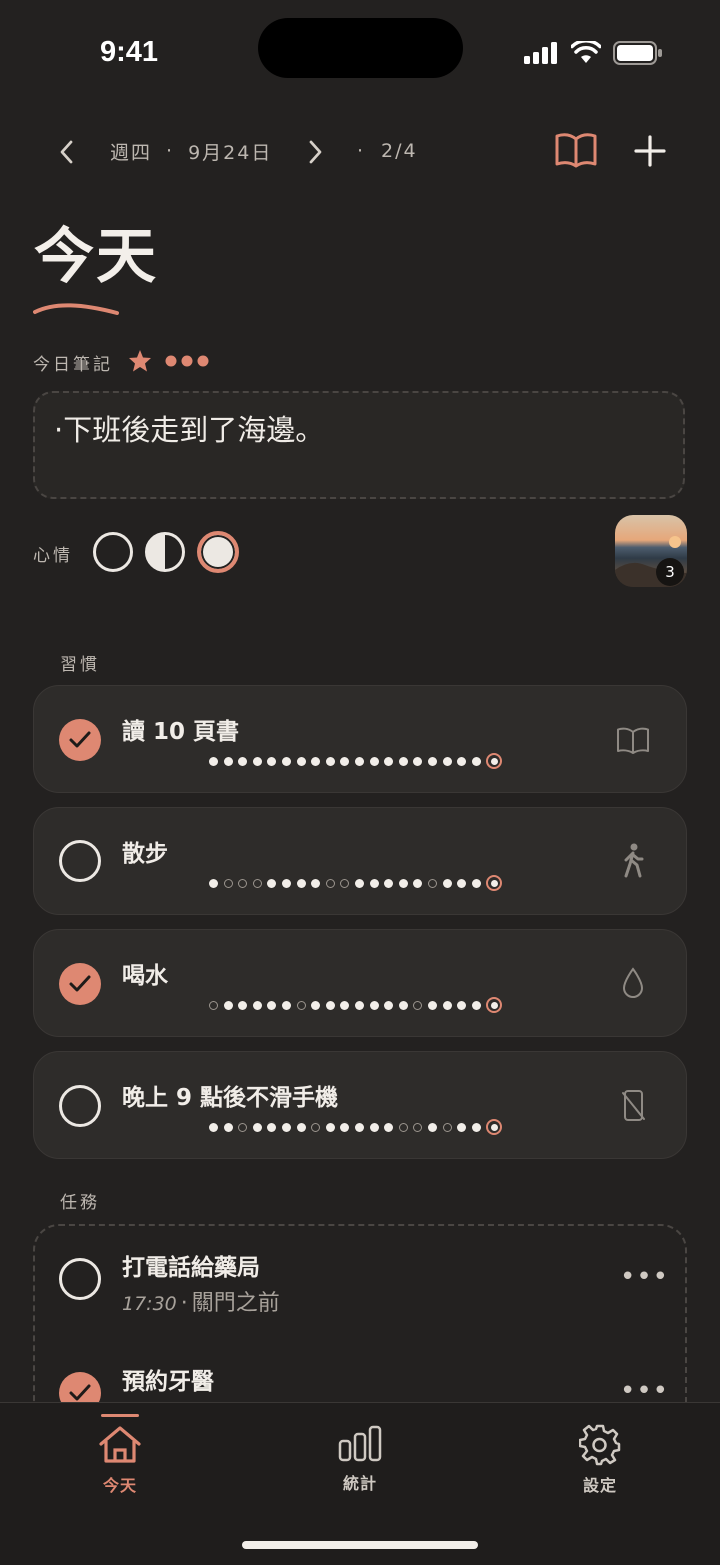 This screenshot has width=720, height=1565. I want to click on book-icon, so click(633, 740).